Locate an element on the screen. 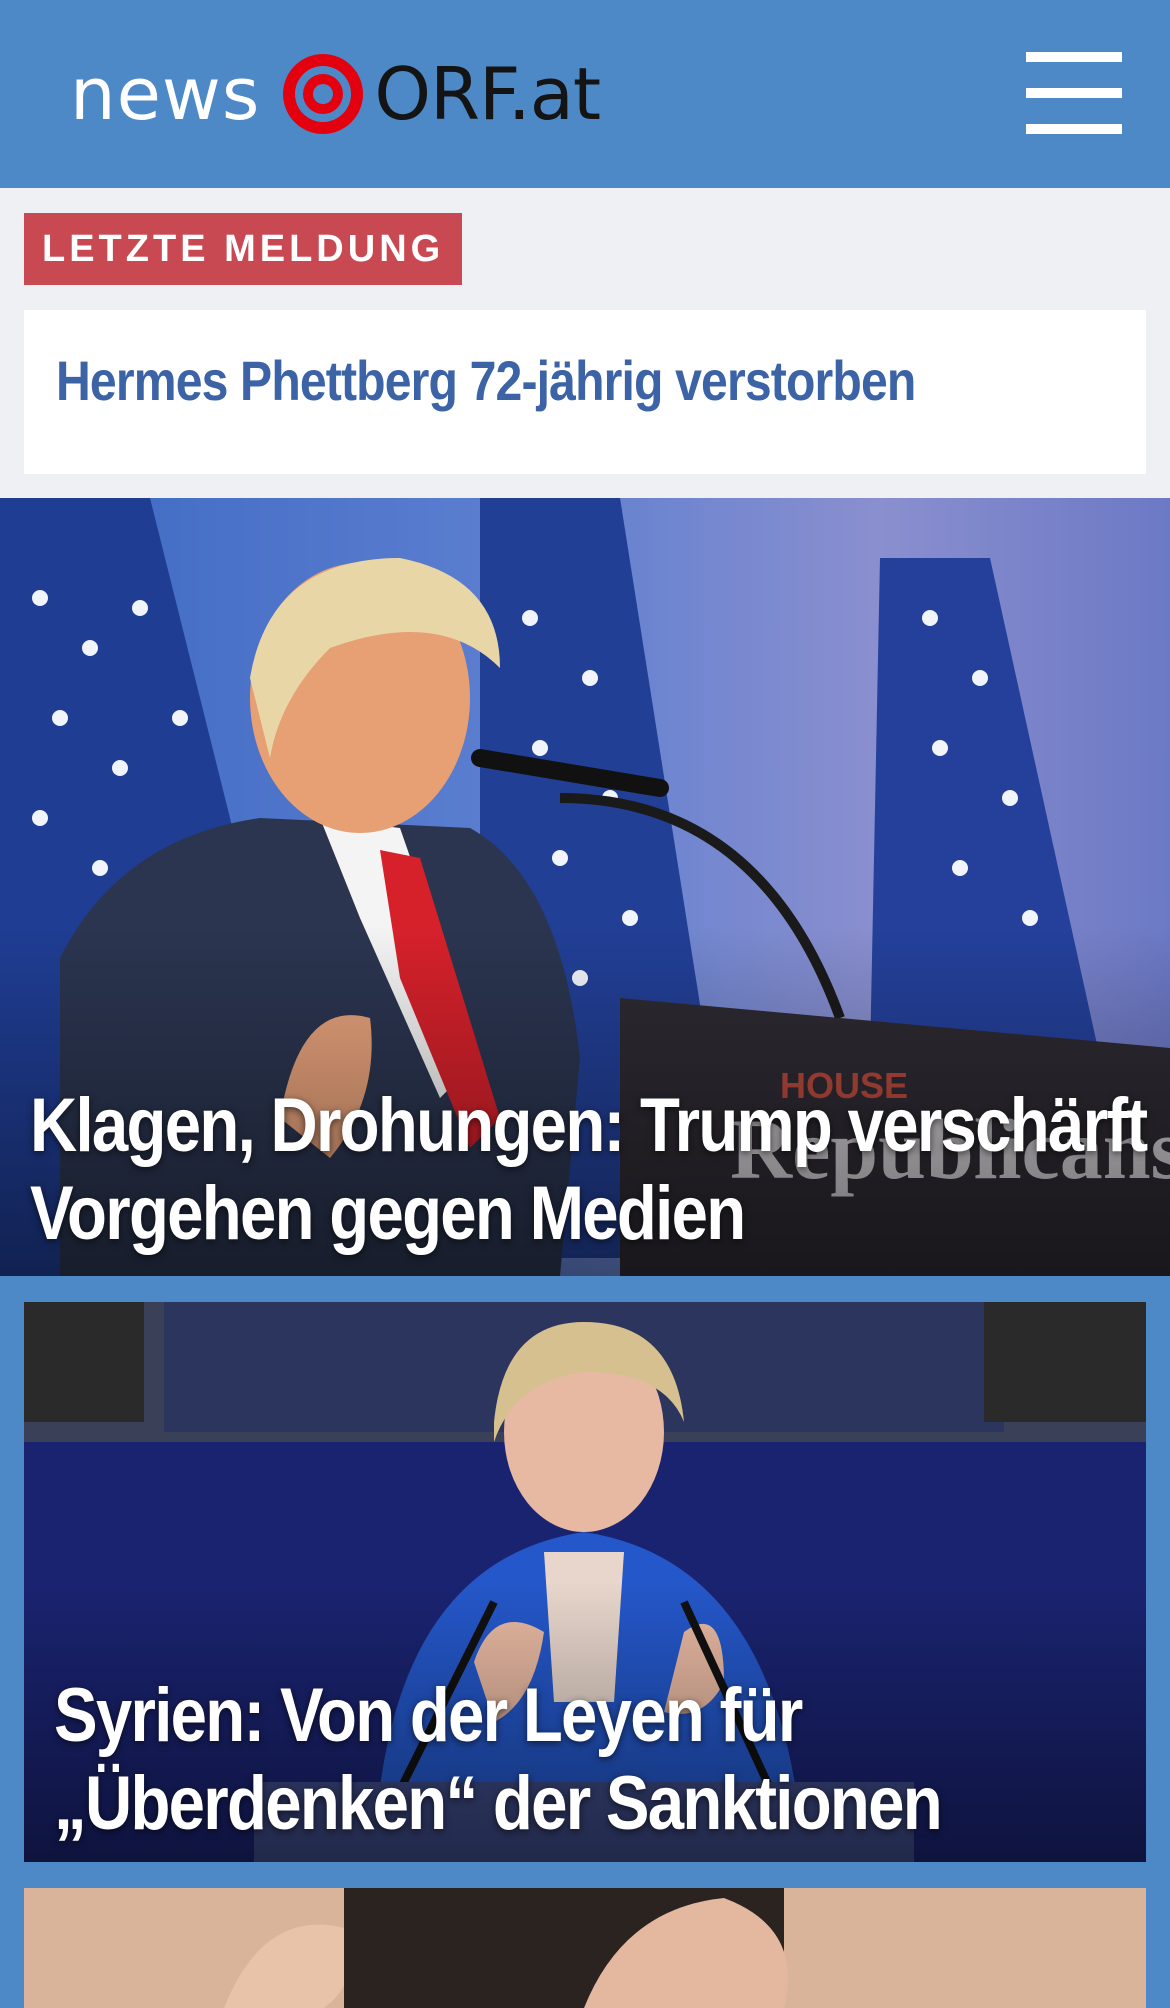  story-headline-line2: „Überdenken“ der Sanktionen is located at coordinates (498, 1803).